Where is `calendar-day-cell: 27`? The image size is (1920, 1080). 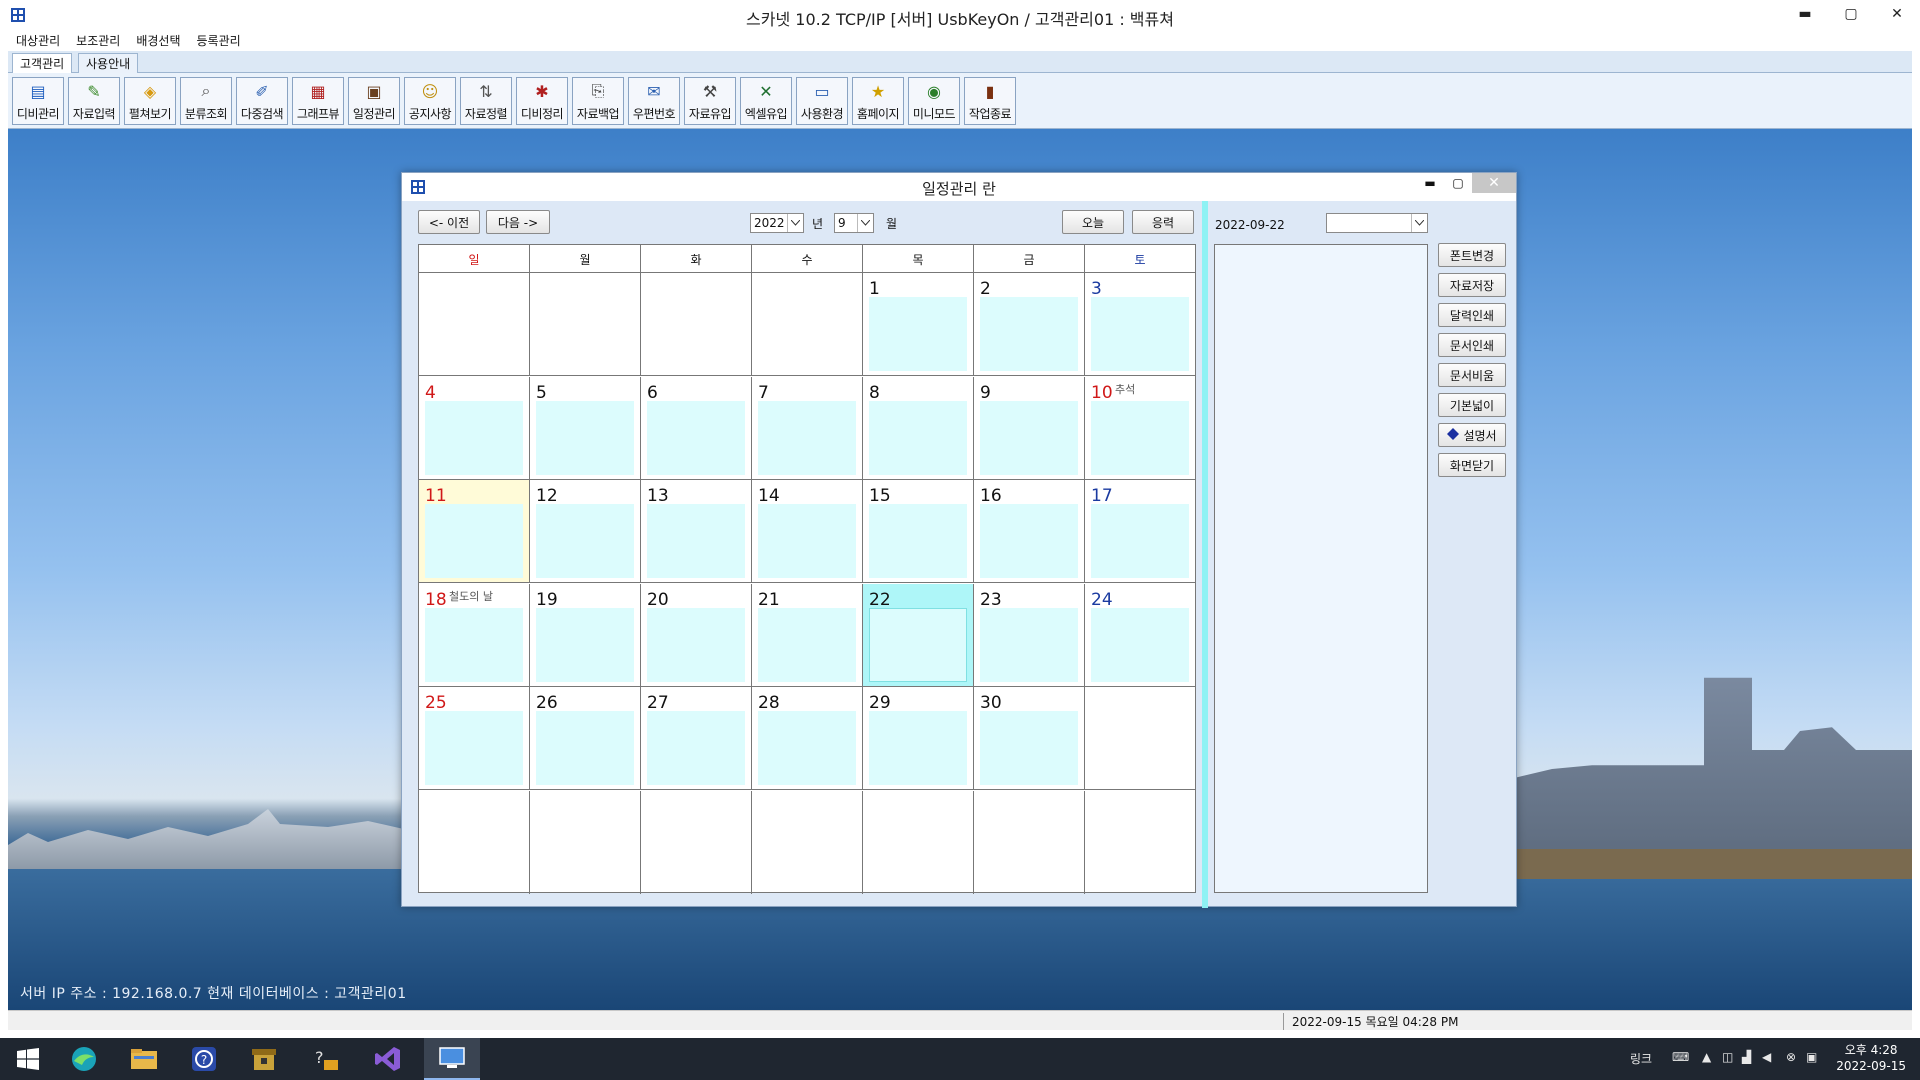
calendar-day-cell: 27 is located at coordinates (696, 738).